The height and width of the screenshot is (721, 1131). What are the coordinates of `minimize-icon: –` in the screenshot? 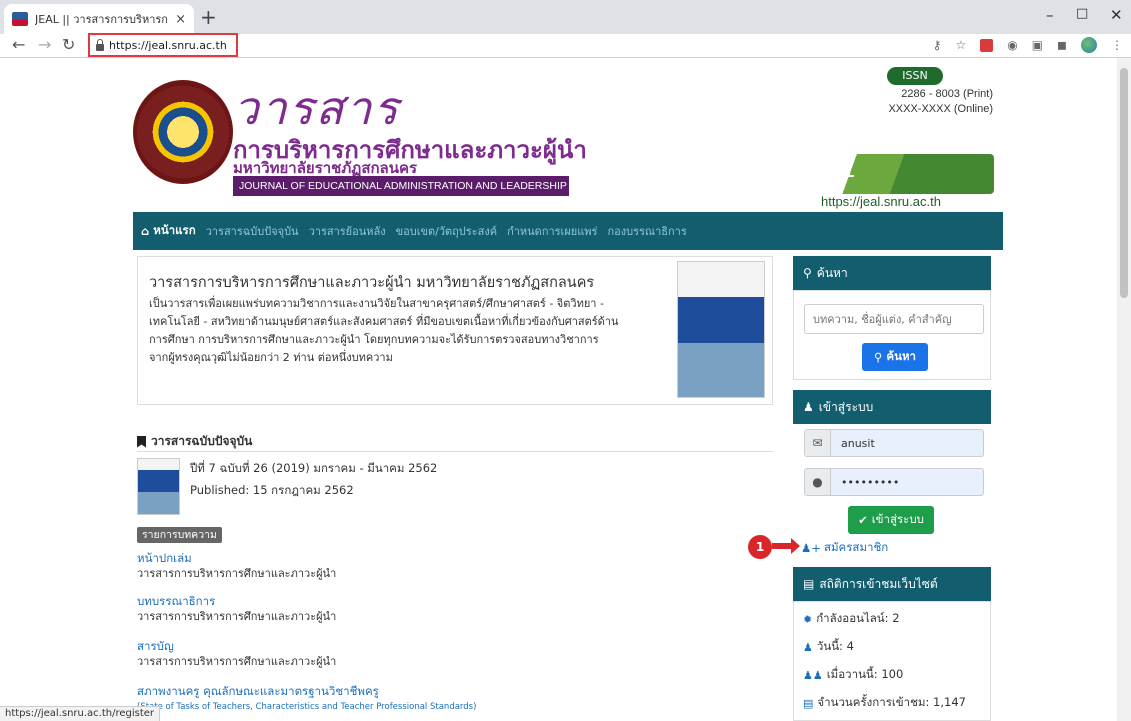 It's located at (1050, 15).